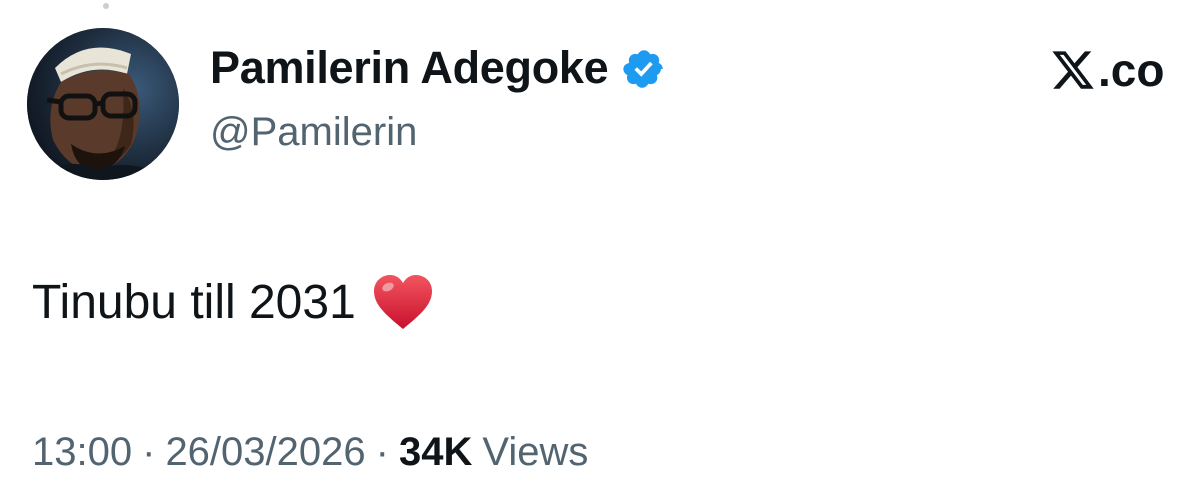  What do you see at coordinates (194, 302) in the screenshot?
I see `tweet-text: Tinubu till 2031` at bounding box center [194, 302].